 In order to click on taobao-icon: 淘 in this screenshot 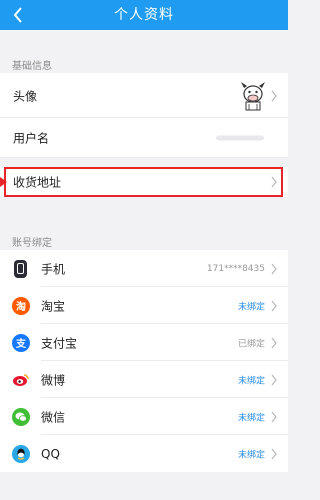, I will do `click(21, 305)`.